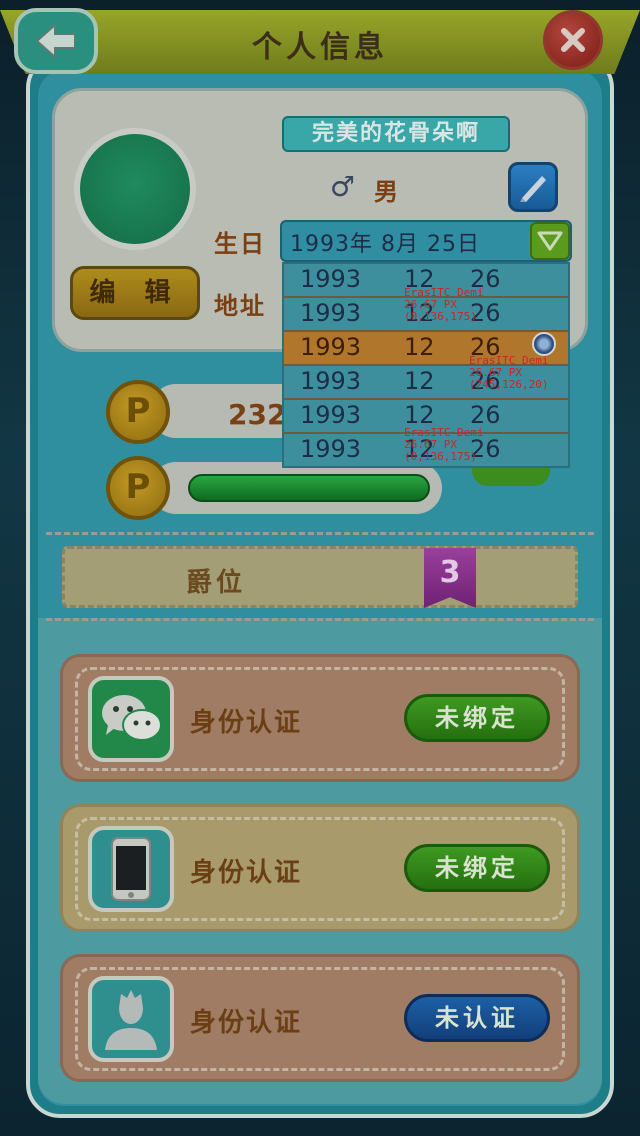 Image resolution: width=640 pixels, height=1136 pixels. What do you see at coordinates (477, 1018) in the screenshot?
I see `verify-identity-button: 未认证` at bounding box center [477, 1018].